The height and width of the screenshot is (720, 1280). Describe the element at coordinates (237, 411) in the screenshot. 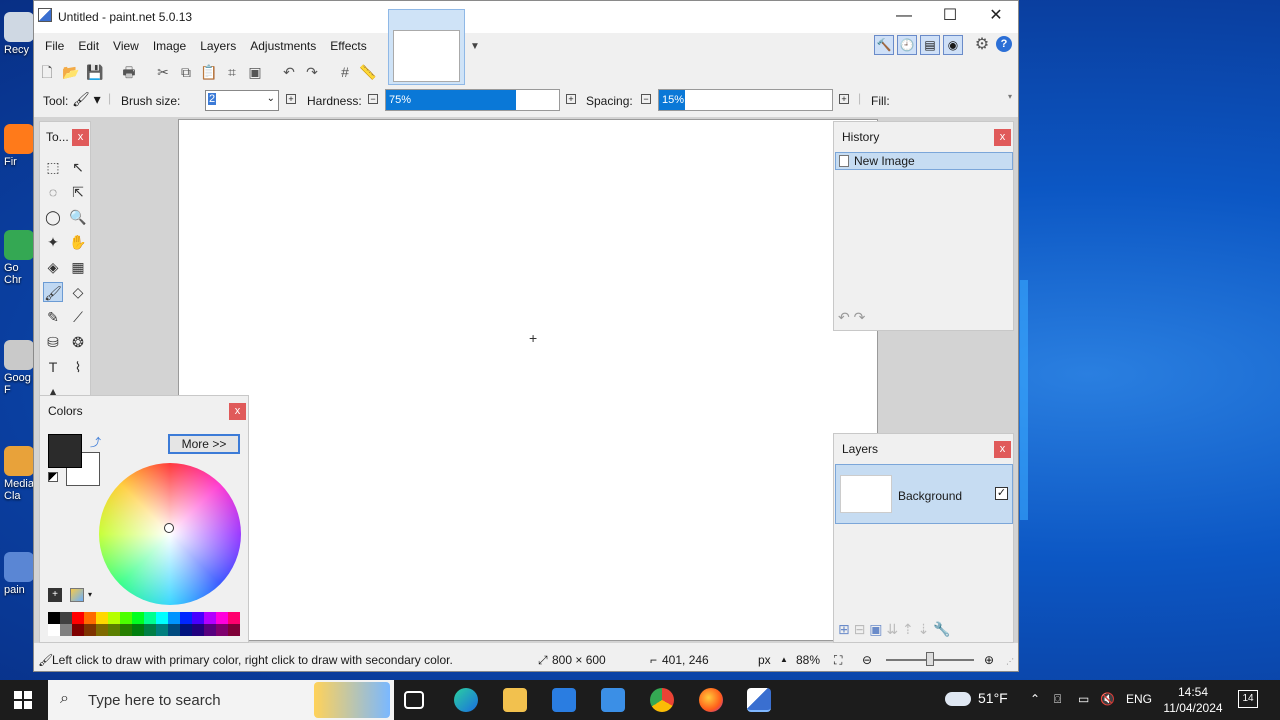

I see `colors-panel-close-button: x` at that location.